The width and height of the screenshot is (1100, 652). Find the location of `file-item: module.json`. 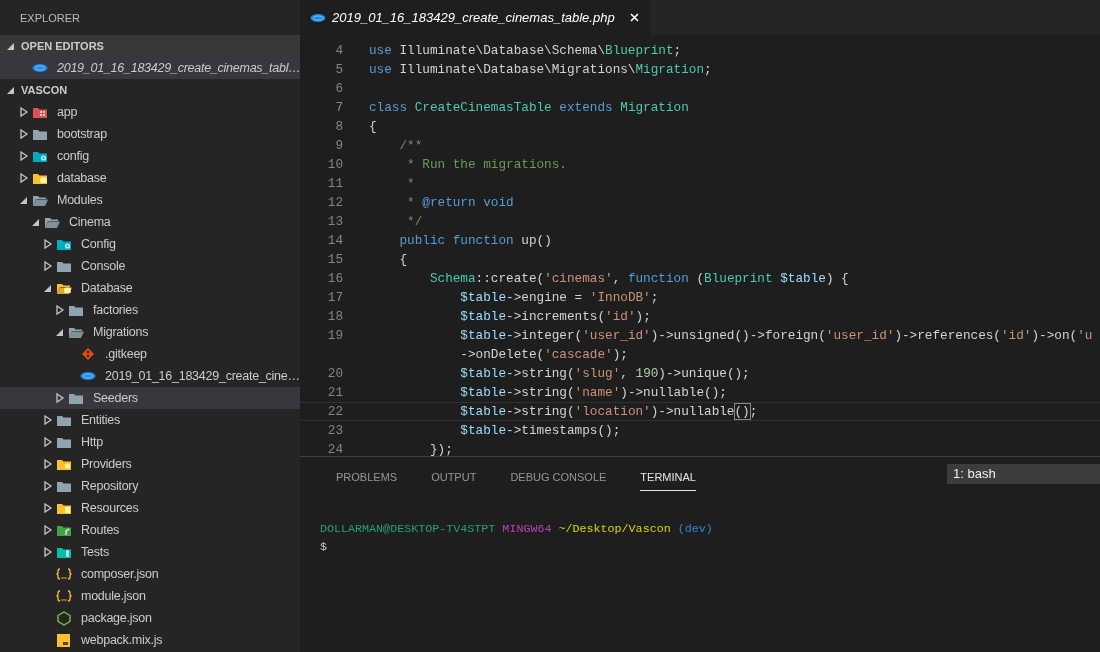

file-item: module.json is located at coordinates (150, 596).